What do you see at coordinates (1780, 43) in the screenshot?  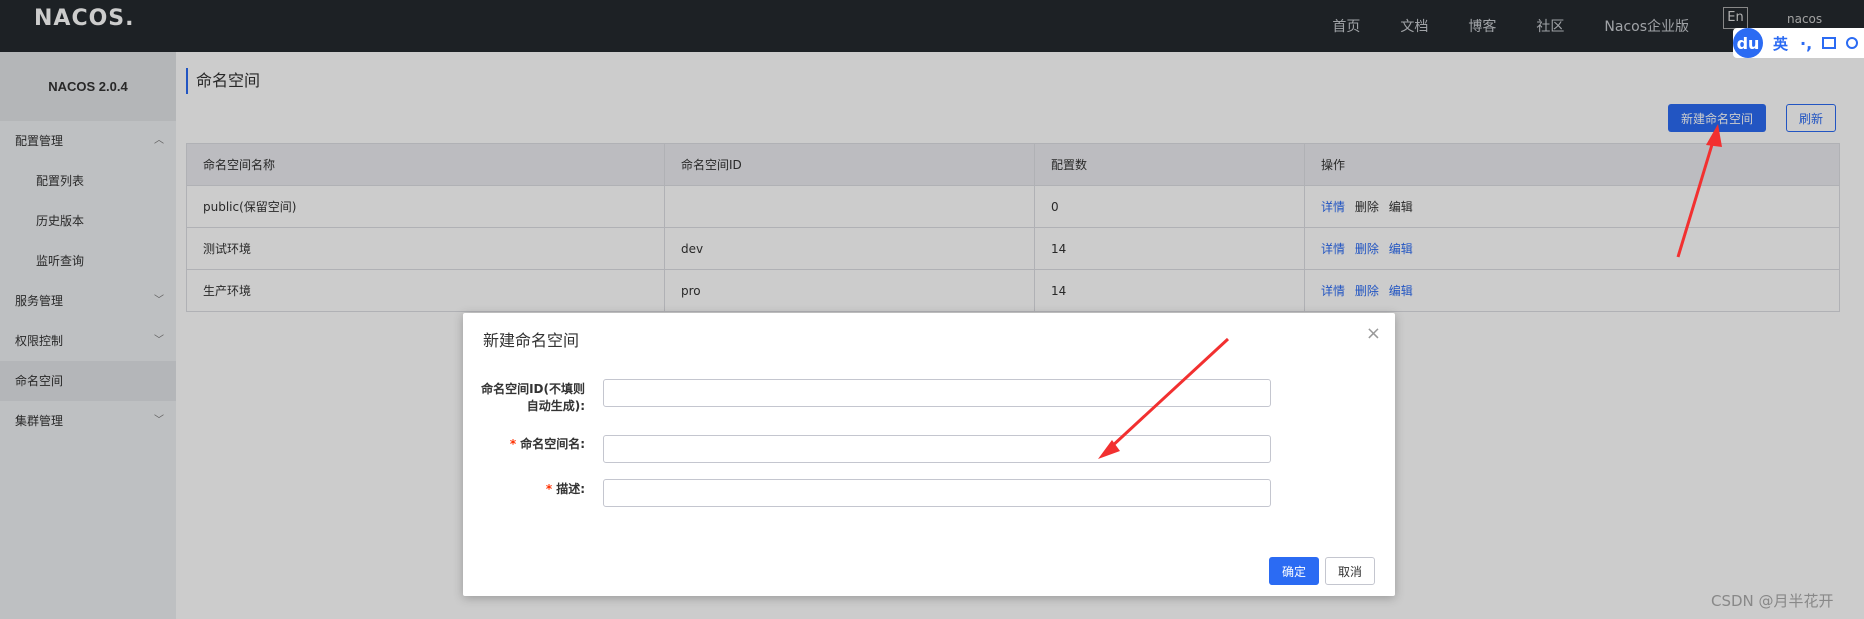 I see `ime-language-indicator: 英` at bounding box center [1780, 43].